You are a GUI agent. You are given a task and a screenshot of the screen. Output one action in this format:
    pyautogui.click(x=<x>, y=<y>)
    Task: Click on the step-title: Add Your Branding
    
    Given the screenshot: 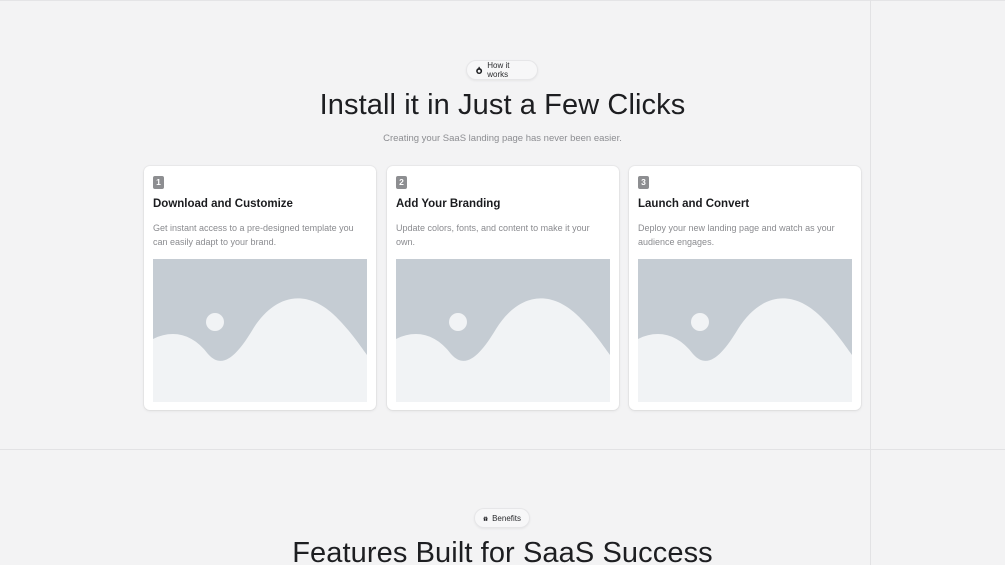 What is the action you would take?
    pyautogui.click(x=448, y=204)
    